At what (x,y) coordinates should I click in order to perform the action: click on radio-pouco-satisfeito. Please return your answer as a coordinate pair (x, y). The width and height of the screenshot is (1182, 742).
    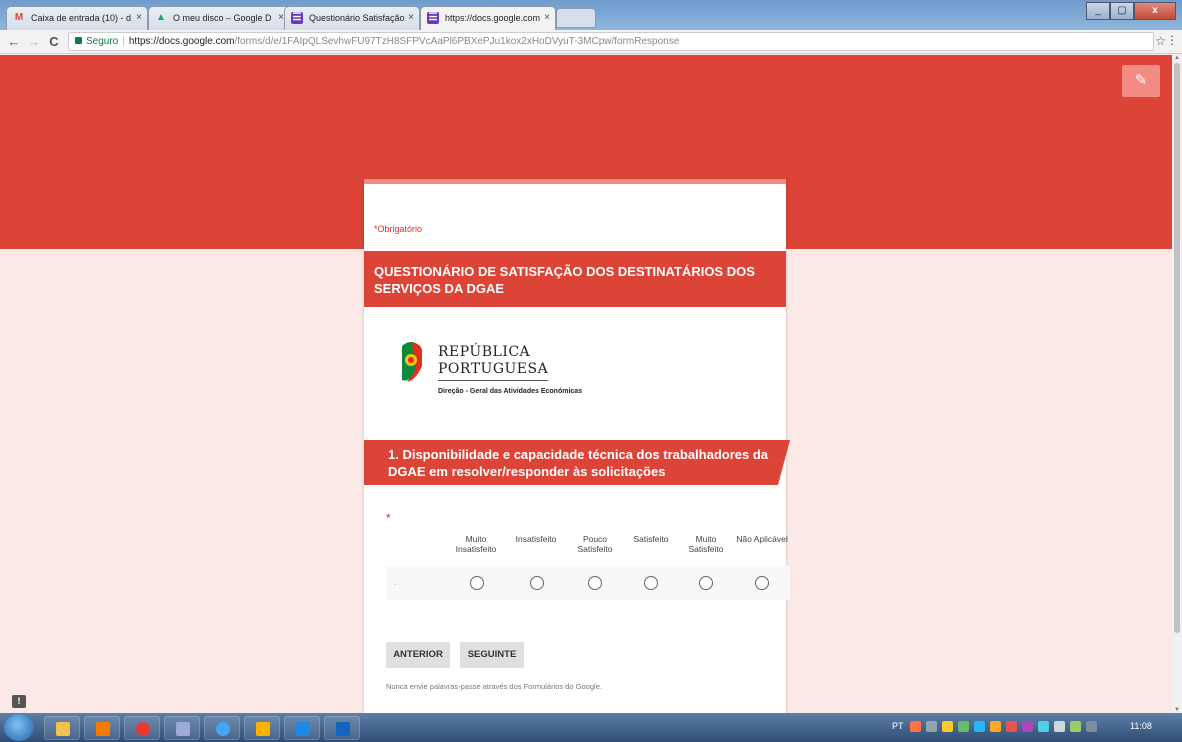
    Looking at the image, I should click on (595, 583).